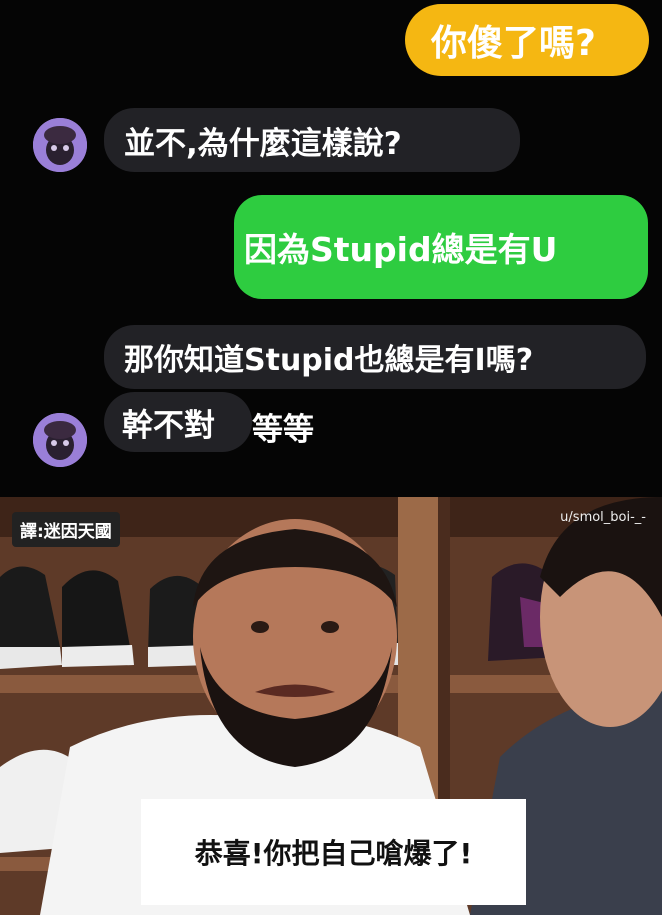 This screenshot has width=662, height=915. I want to click on message-bubble-received-1: 並不,為什麼這樣說?, so click(312, 140).